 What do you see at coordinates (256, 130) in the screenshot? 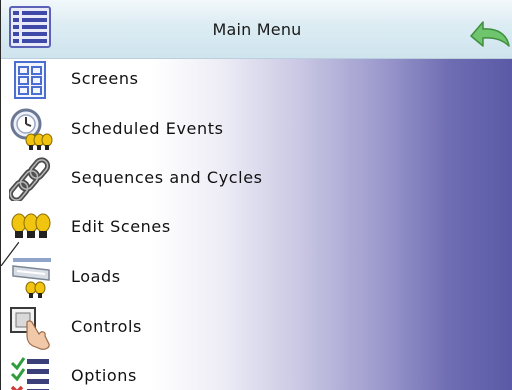
I see `menu-item-scheduled-events: Scheduled Events` at bounding box center [256, 130].